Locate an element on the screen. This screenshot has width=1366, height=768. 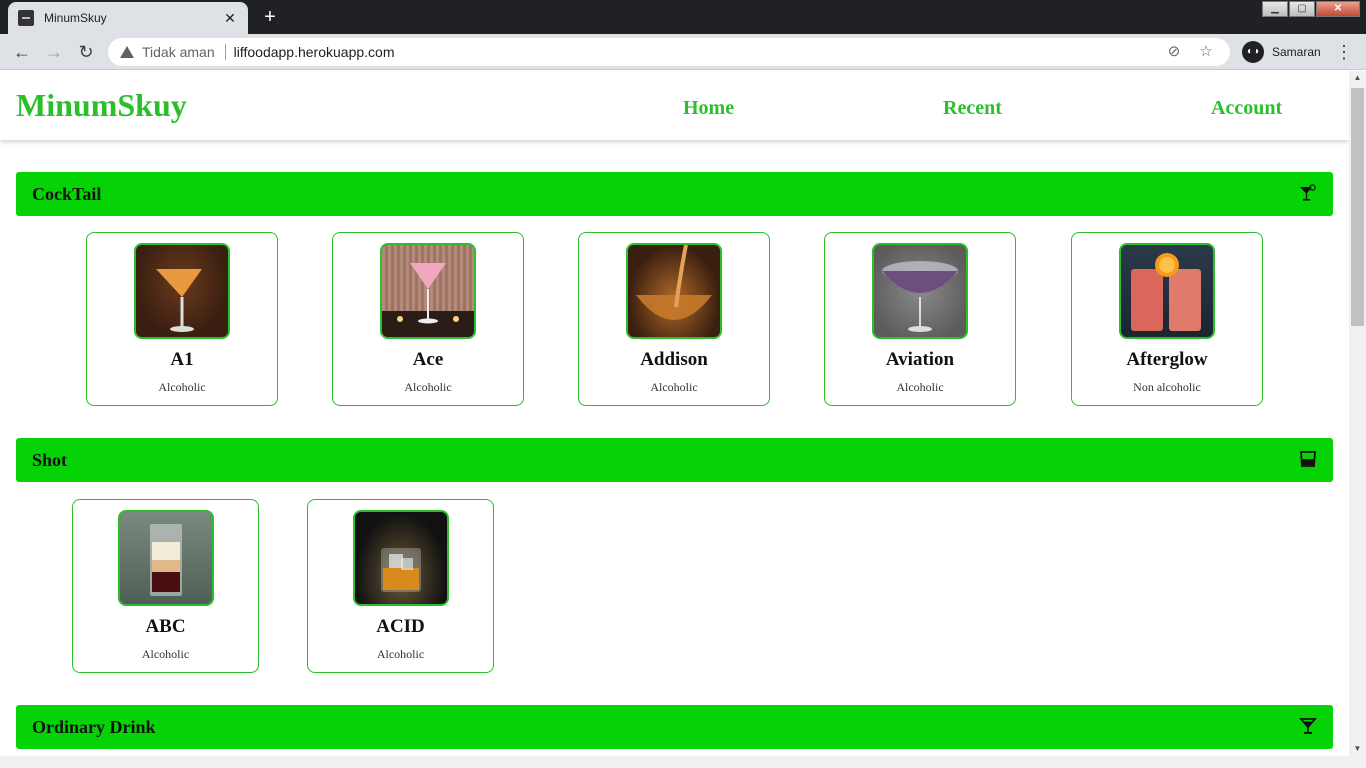
section-title: CockTail is located at coordinates (67, 194).